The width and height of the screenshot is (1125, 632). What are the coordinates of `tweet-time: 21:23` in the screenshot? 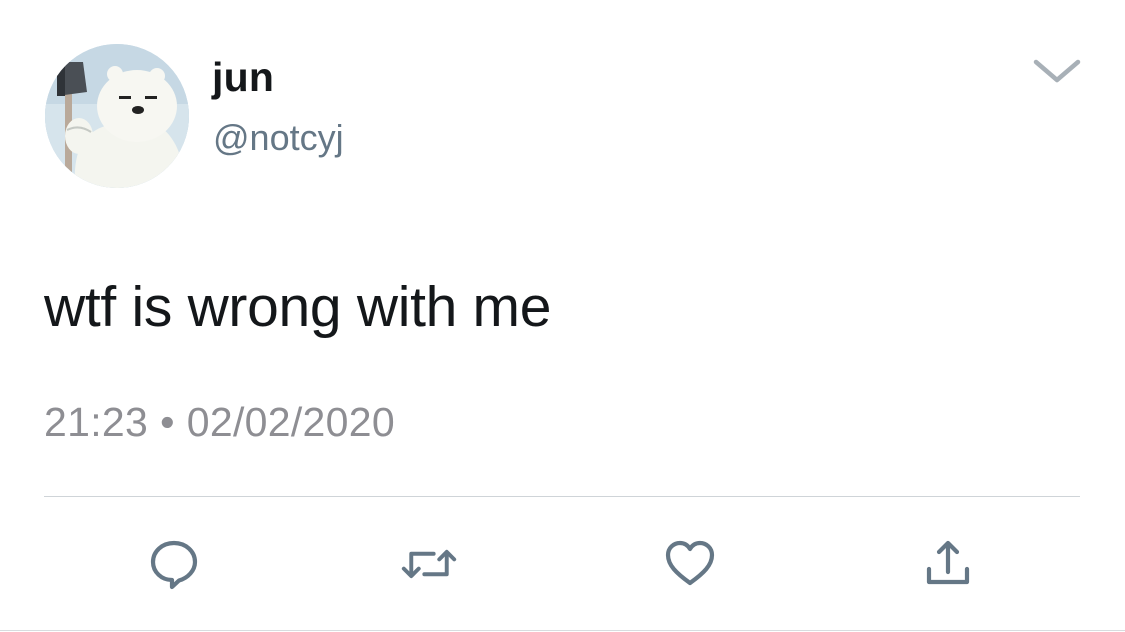 It's located at (96, 422).